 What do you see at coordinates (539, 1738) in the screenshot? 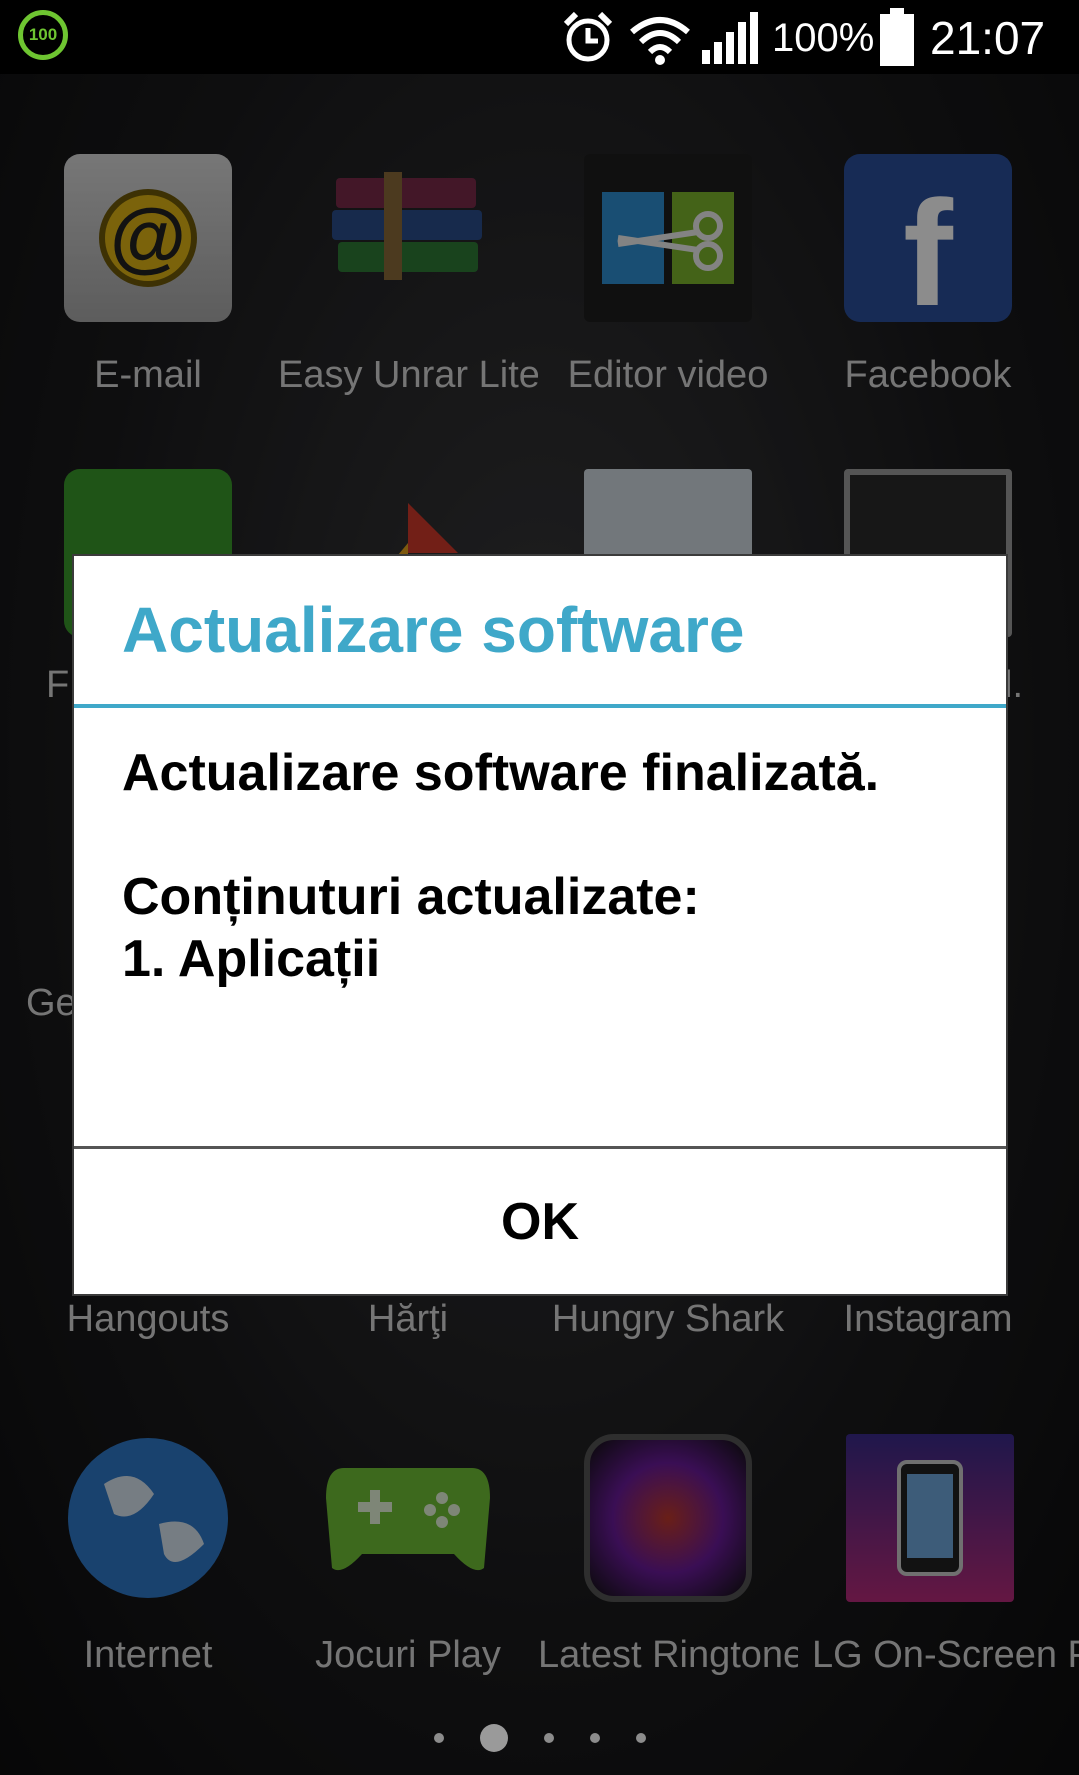
I see `page-indicator` at bounding box center [539, 1738].